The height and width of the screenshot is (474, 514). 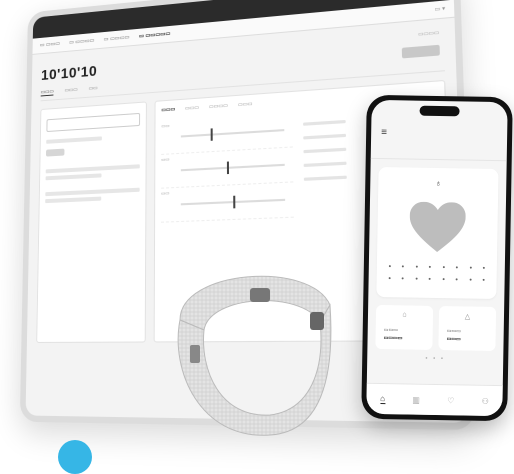 What do you see at coordinates (93, 122) in the screenshot?
I see `left-field` at bounding box center [93, 122].